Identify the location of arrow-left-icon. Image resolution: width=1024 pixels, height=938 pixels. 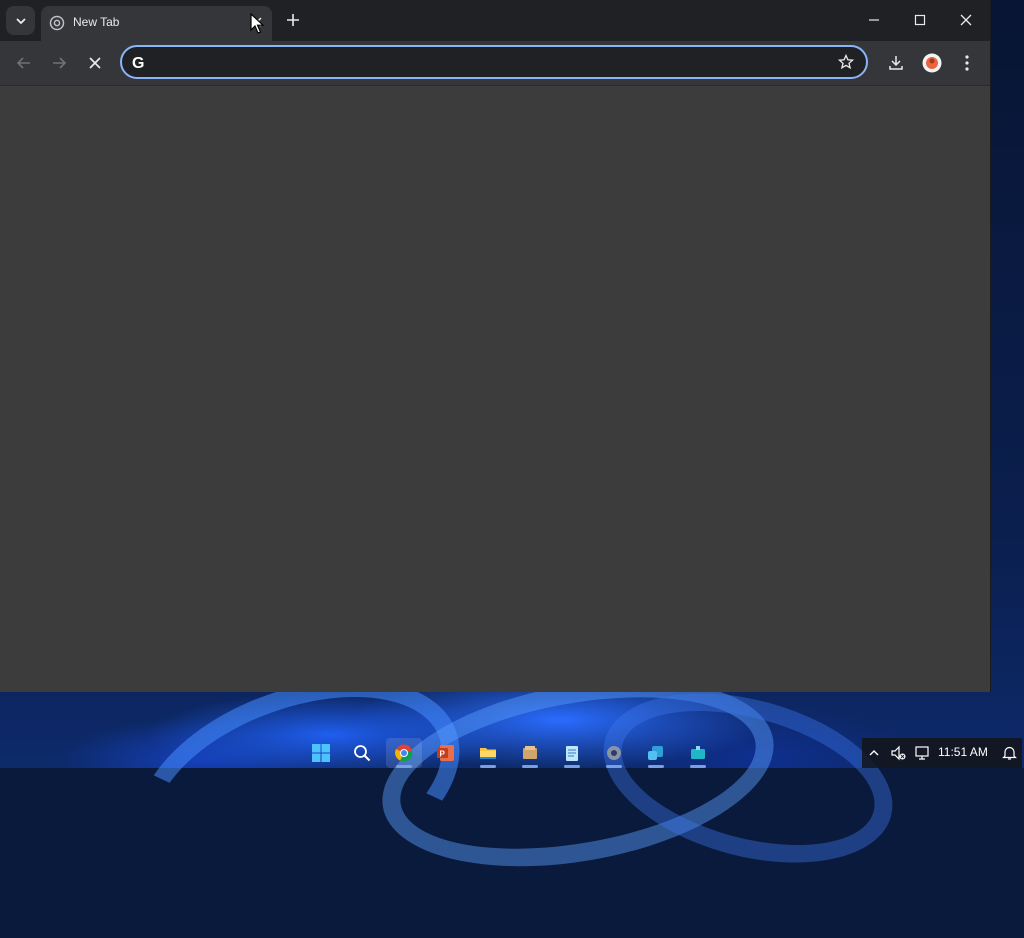
(23, 63).